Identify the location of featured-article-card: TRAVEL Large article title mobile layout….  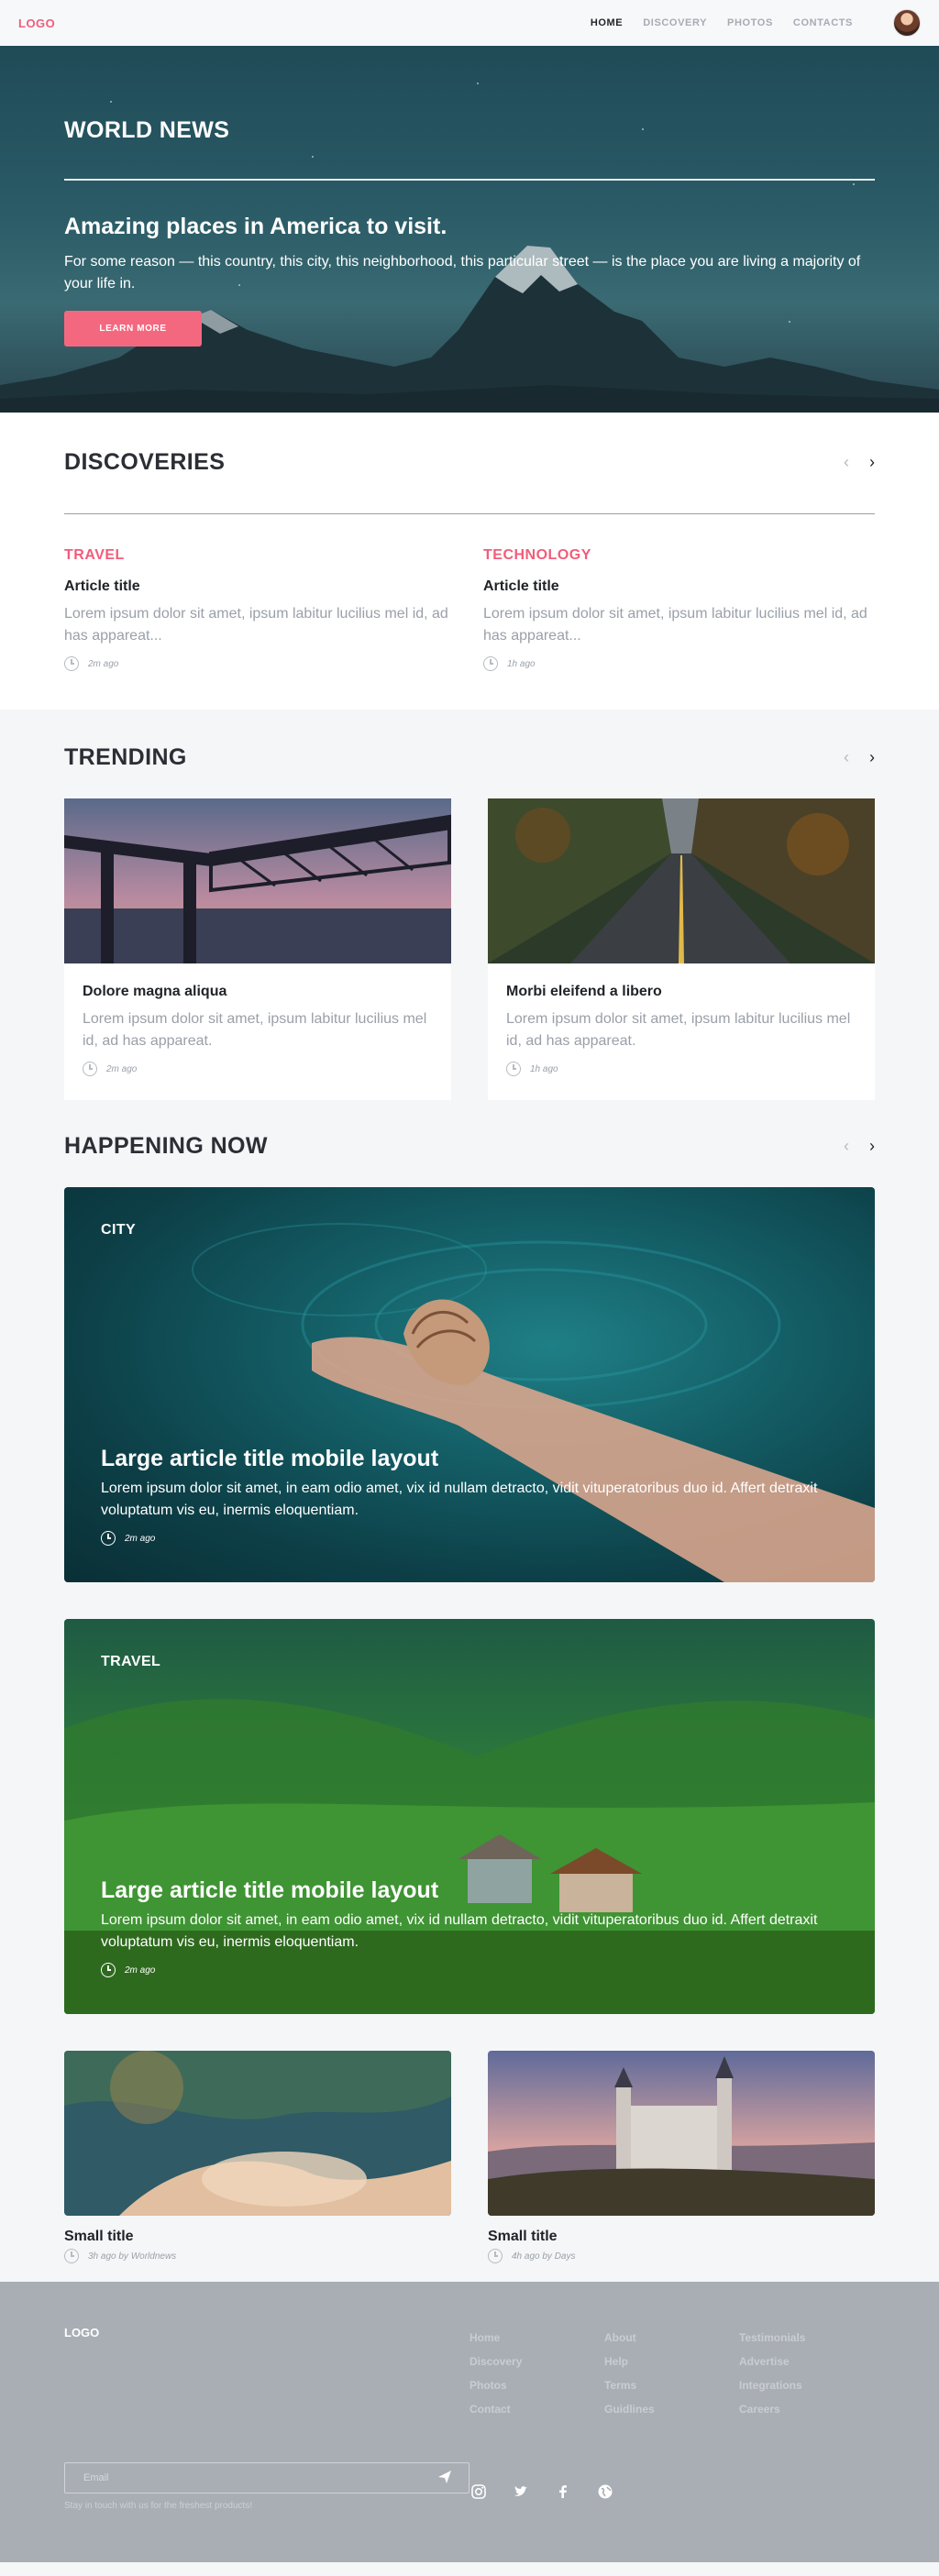
(469, 1816).